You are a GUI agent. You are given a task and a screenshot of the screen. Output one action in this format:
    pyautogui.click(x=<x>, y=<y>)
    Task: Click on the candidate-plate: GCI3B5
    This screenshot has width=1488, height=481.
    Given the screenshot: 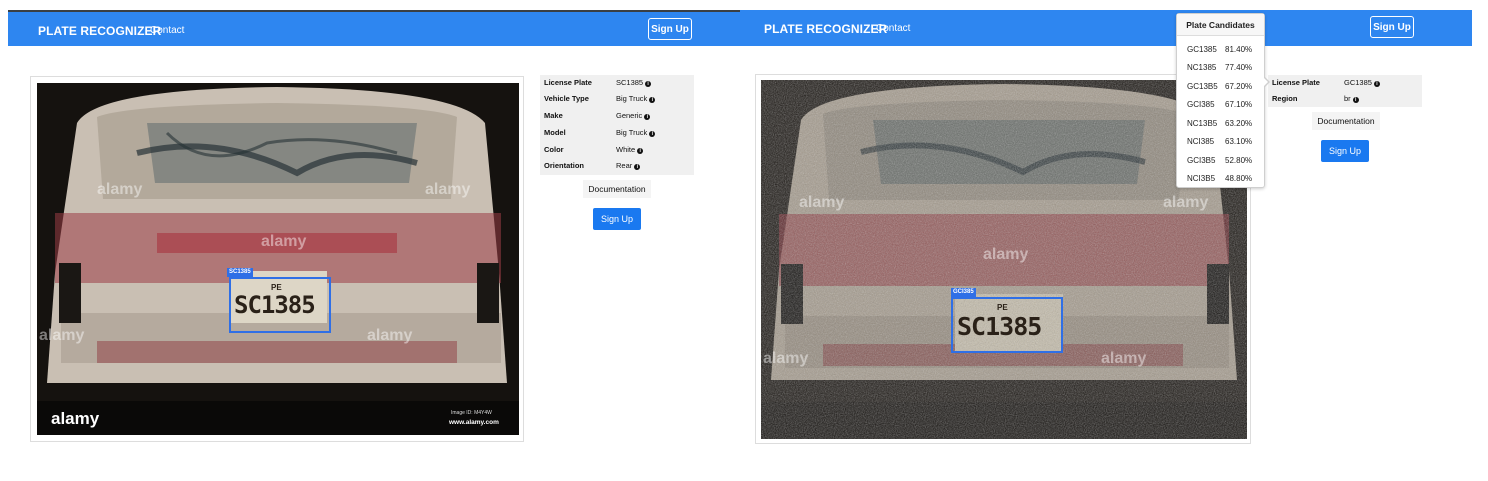 What is the action you would take?
    pyautogui.click(x=1201, y=160)
    